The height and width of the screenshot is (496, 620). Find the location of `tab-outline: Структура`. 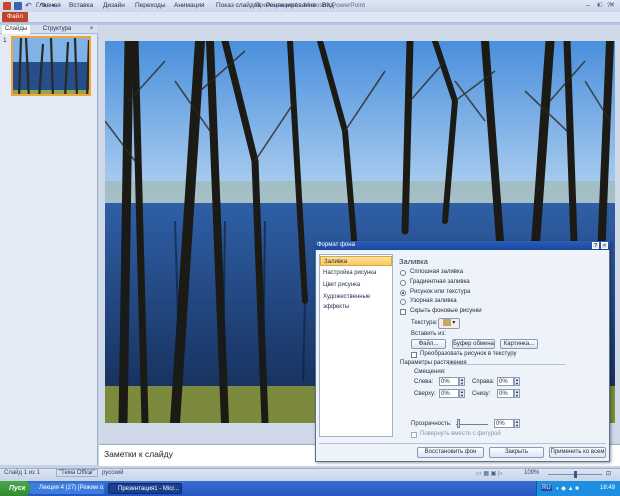

tab-outline: Структура is located at coordinates (57, 29).